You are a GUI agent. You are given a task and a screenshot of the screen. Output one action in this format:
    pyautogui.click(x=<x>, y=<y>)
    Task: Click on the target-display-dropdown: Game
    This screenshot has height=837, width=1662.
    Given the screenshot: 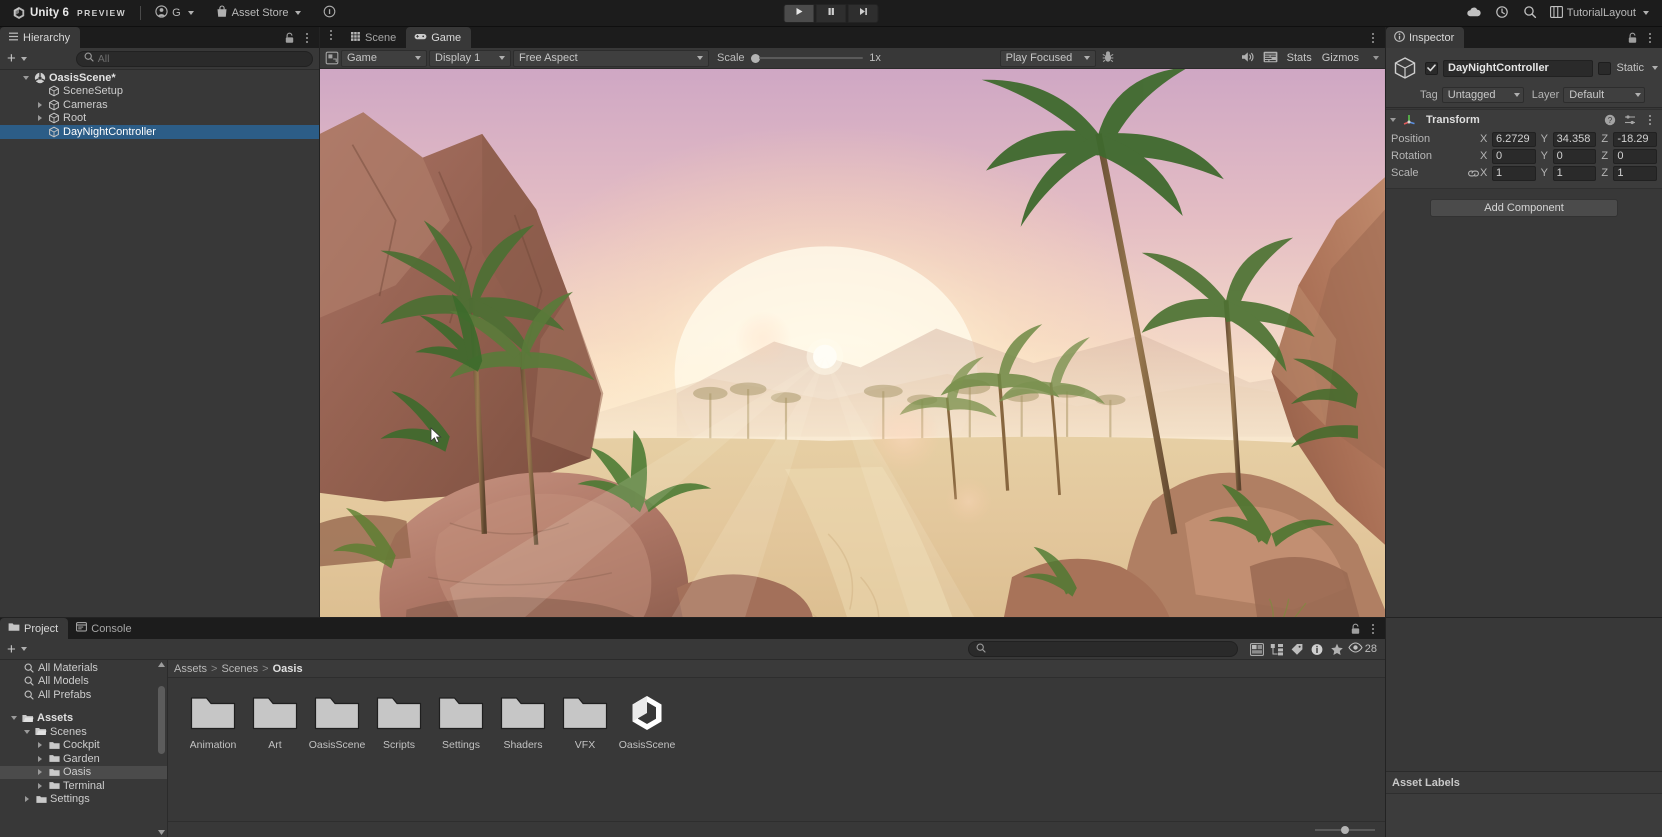 What is the action you would take?
    pyautogui.click(x=384, y=58)
    